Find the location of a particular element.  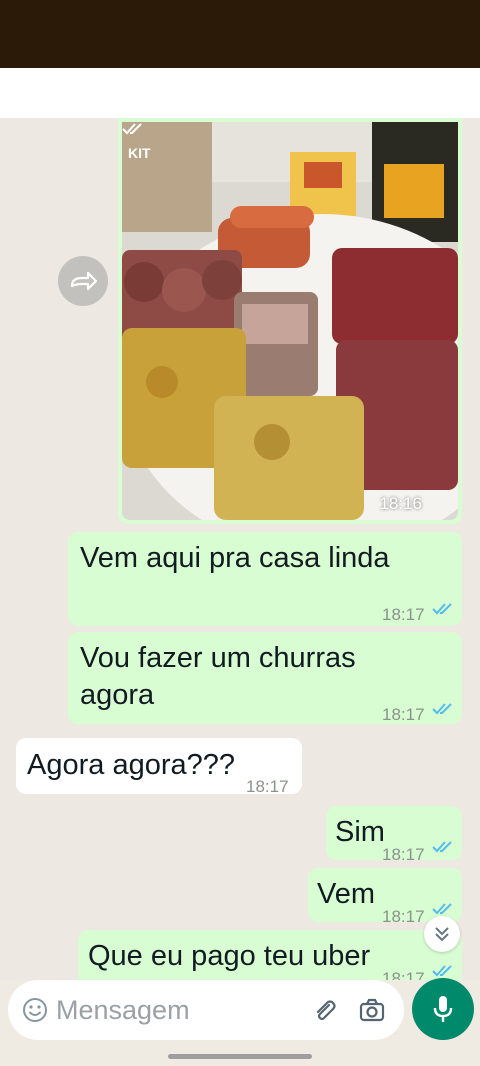

message-bubble-out: Vem 18:17 is located at coordinates (385, 897).